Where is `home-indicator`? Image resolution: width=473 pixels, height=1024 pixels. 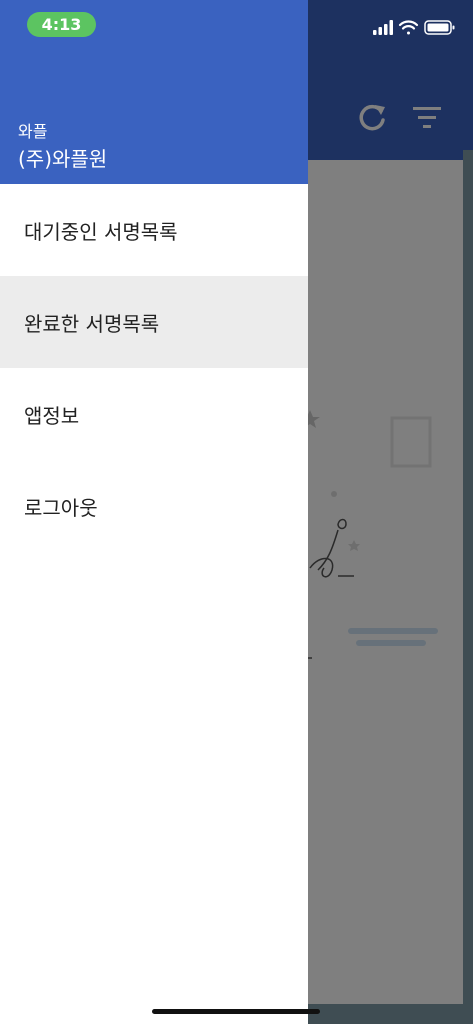
home-indicator is located at coordinates (236, 1011).